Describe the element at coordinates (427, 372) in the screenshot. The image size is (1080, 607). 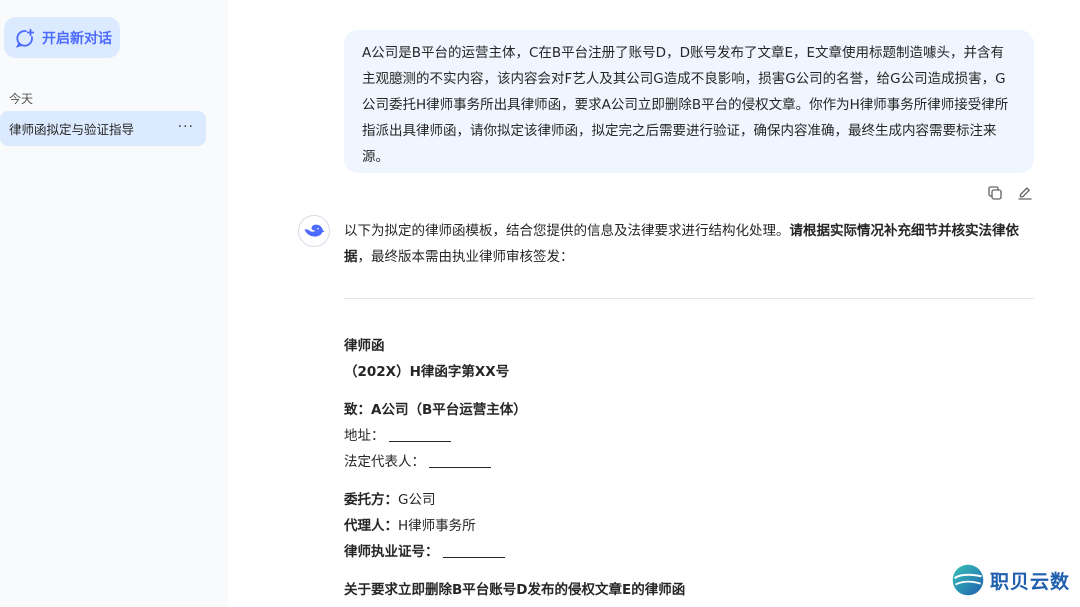
I see `letter-number: （202X）H律函字第XX号` at that location.